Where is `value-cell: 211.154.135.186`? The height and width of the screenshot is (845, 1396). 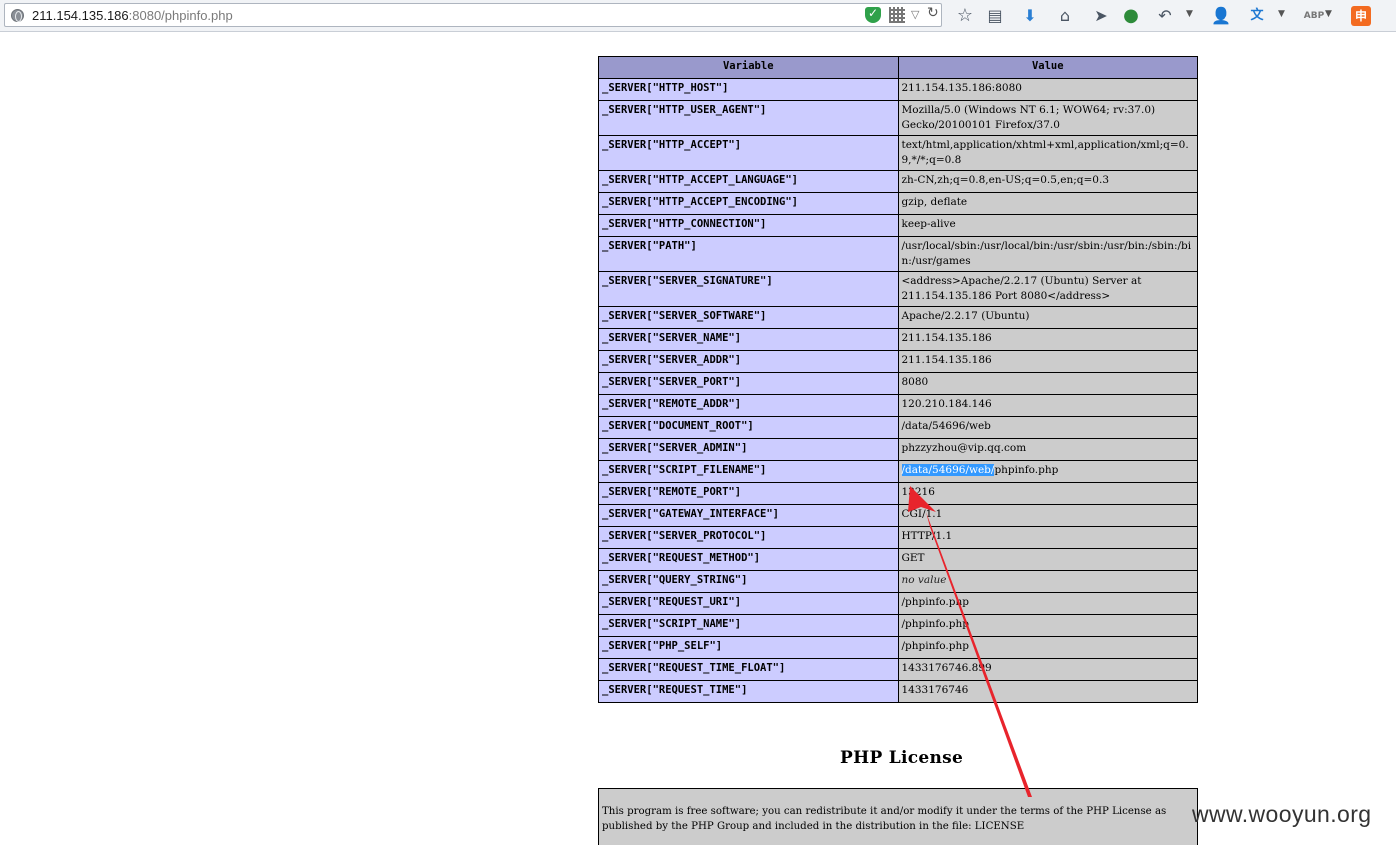
value-cell: 211.154.135.186 is located at coordinates (1047, 361).